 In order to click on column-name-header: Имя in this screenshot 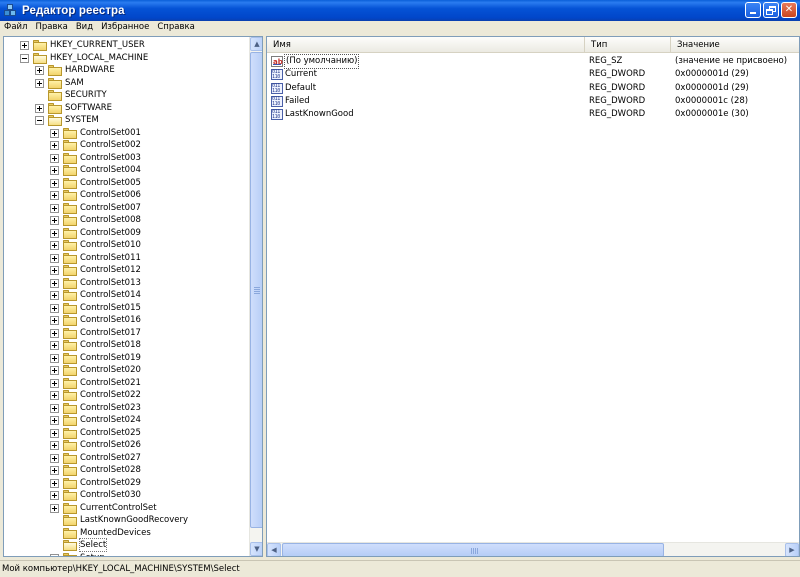, I will do `click(426, 45)`.